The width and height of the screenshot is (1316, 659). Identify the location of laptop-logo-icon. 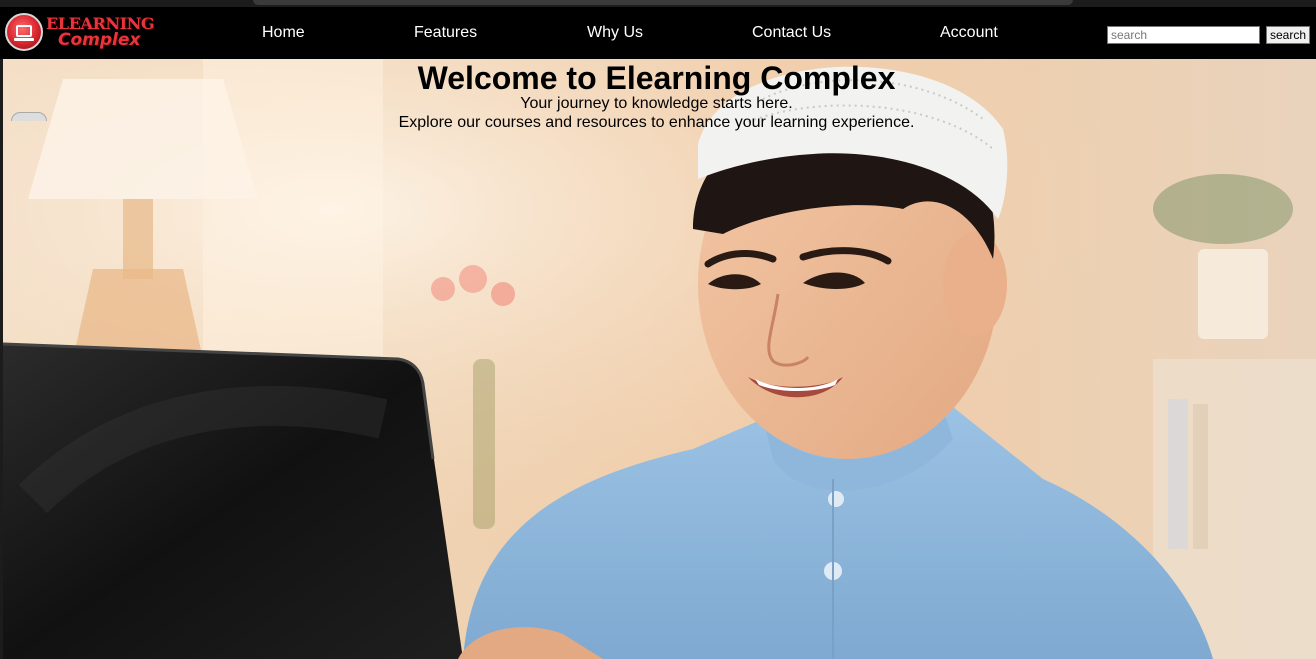
(24, 32).